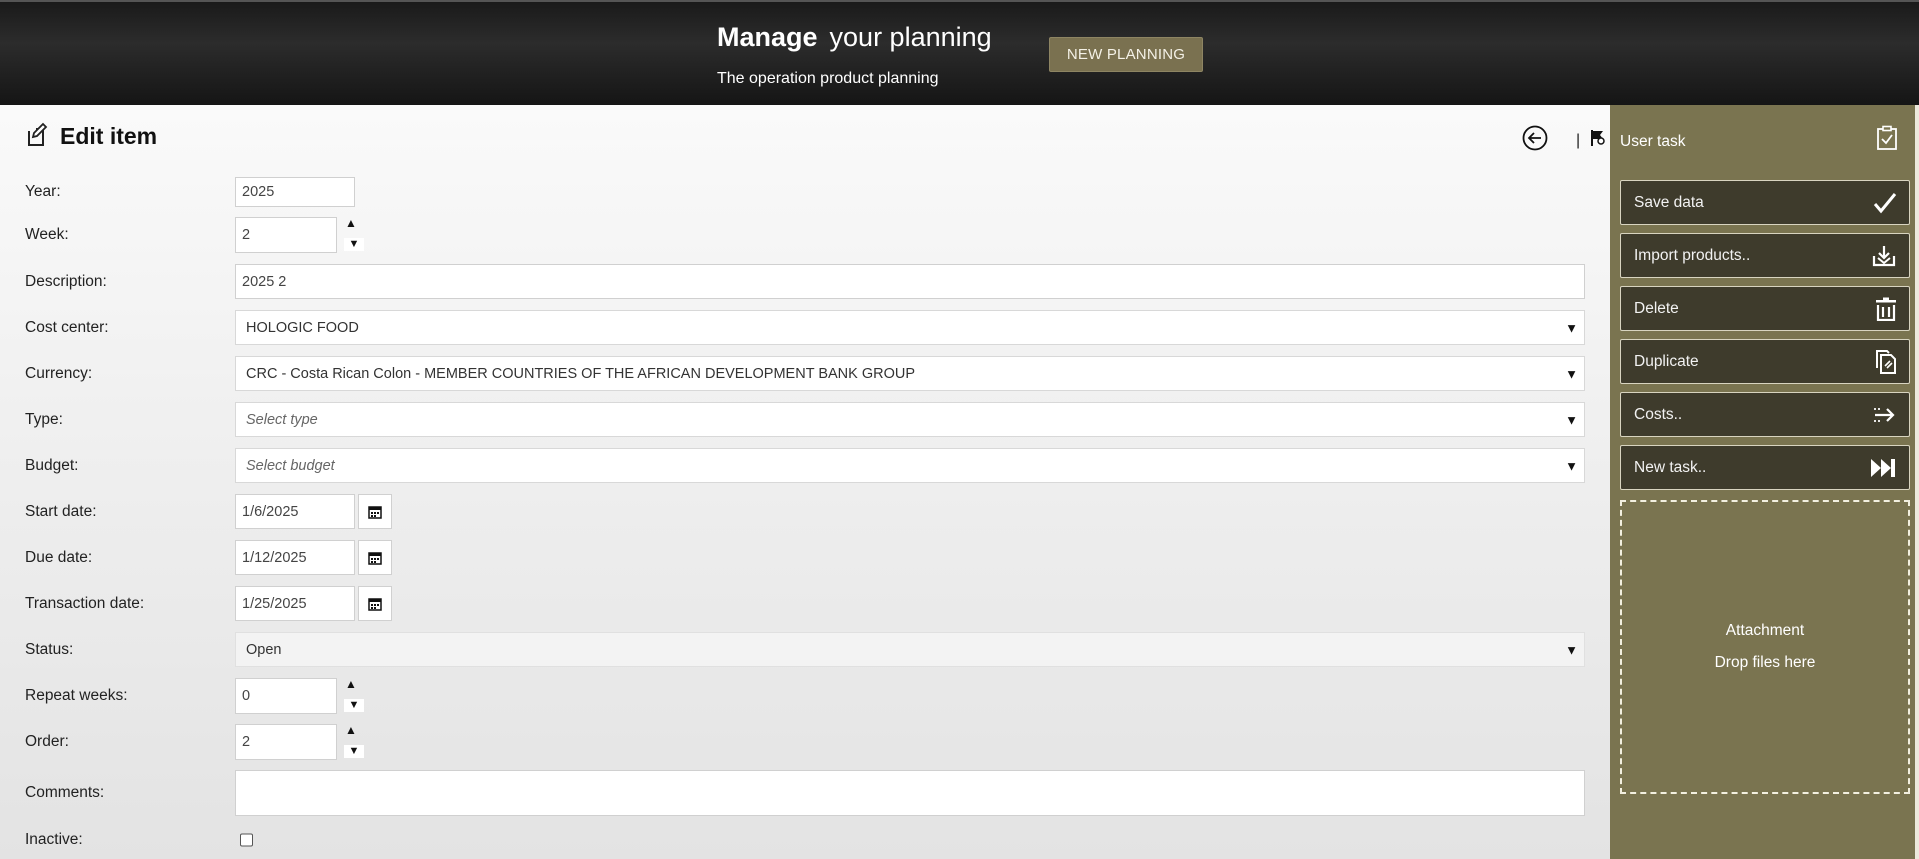 This screenshot has width=1919, height=859. Describe the element at coordinates (910, 37) in the screenshot. I see `header-title-rest: your planning` at that location.